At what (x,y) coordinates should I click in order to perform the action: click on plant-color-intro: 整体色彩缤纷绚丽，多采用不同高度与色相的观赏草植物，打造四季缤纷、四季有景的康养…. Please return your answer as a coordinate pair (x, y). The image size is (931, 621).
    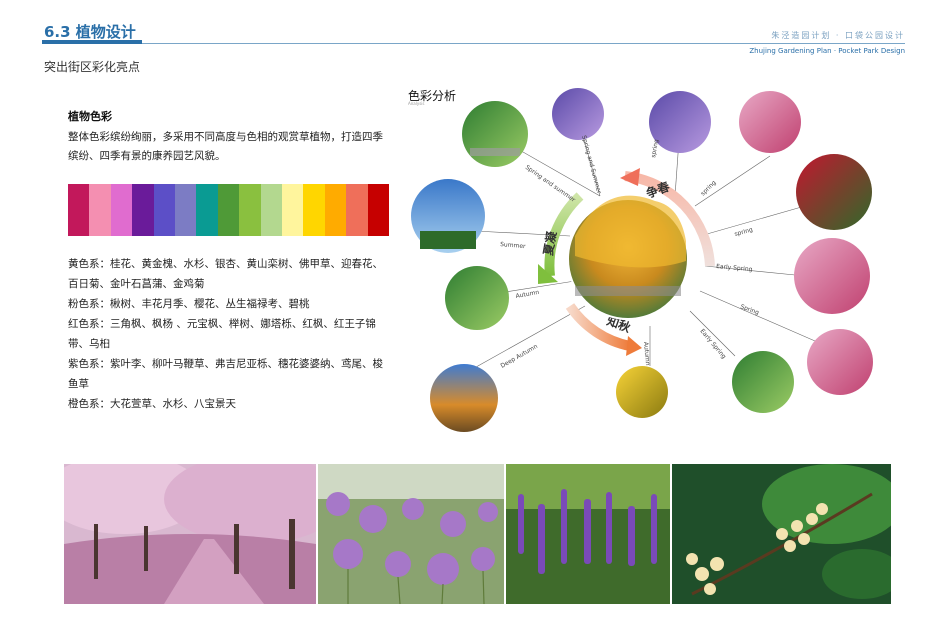
    Looking at the image, I should click on (225, 146).